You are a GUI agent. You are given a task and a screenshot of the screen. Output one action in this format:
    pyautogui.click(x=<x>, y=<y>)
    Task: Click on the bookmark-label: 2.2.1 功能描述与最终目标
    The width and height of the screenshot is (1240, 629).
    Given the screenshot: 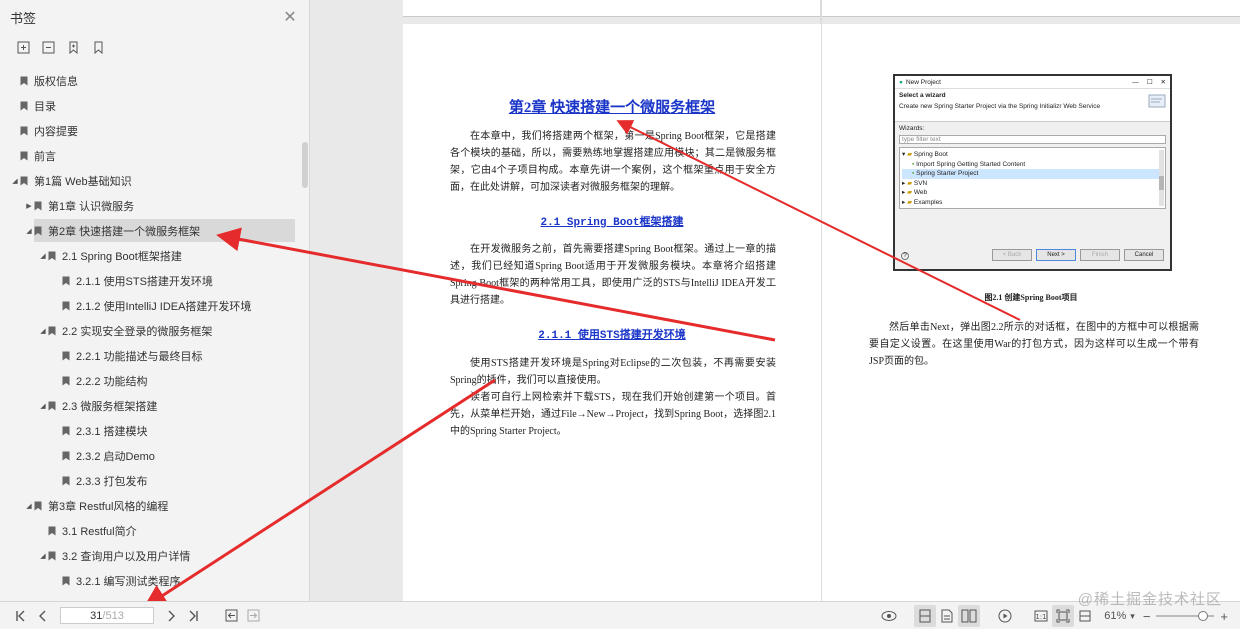 What is the action you would take?
    pyautogui.click(x=139, y=356)
    